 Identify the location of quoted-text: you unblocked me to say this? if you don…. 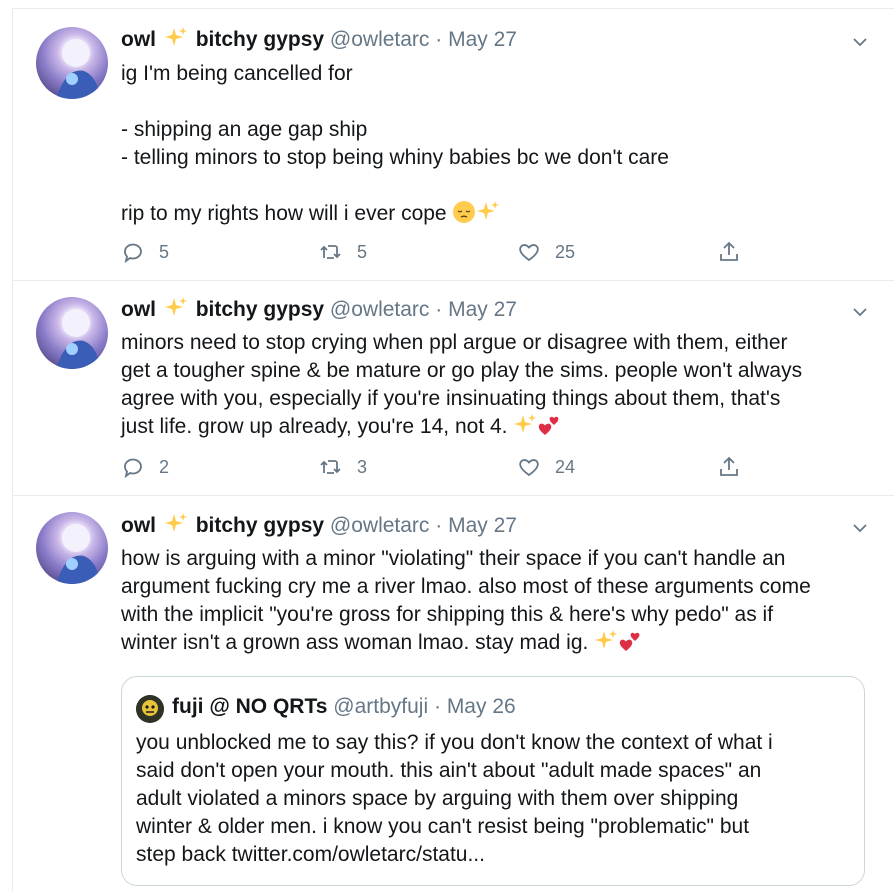
(454, 798).